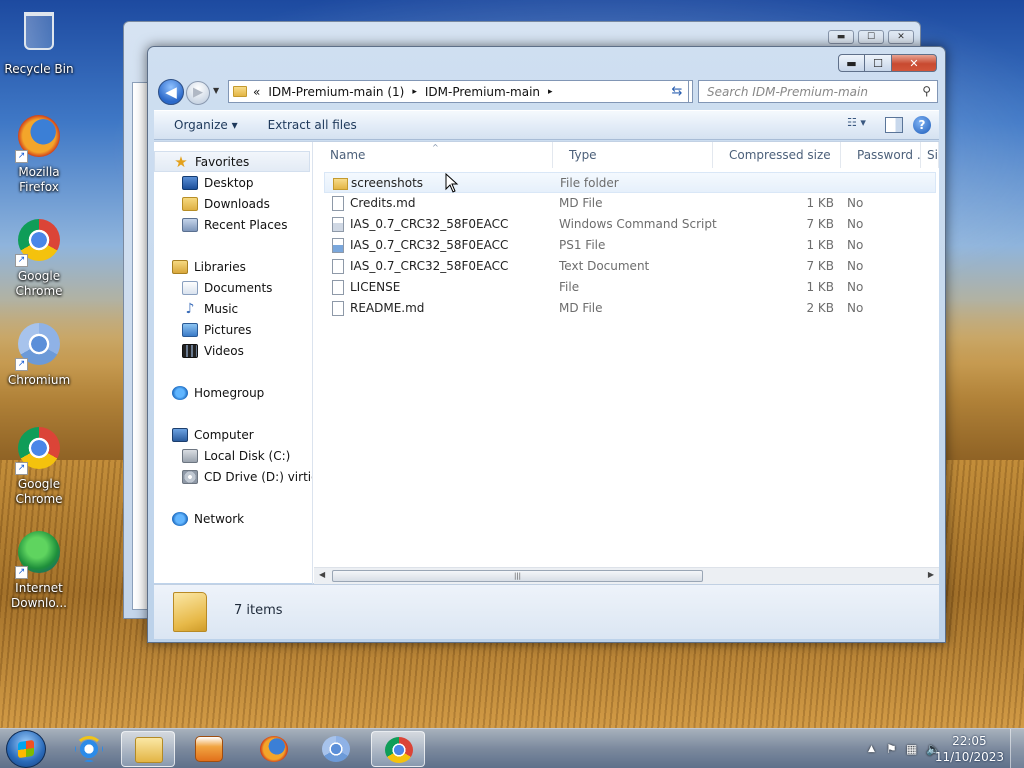 The width and height of the screenshot is (1024, 768). I want to click on chromium-icon: ↗, so click(39, 347).